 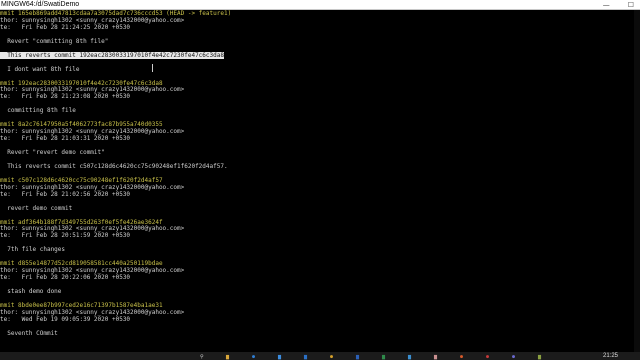 I want to click on word-icon: ▆, so click(x=357, y=356).